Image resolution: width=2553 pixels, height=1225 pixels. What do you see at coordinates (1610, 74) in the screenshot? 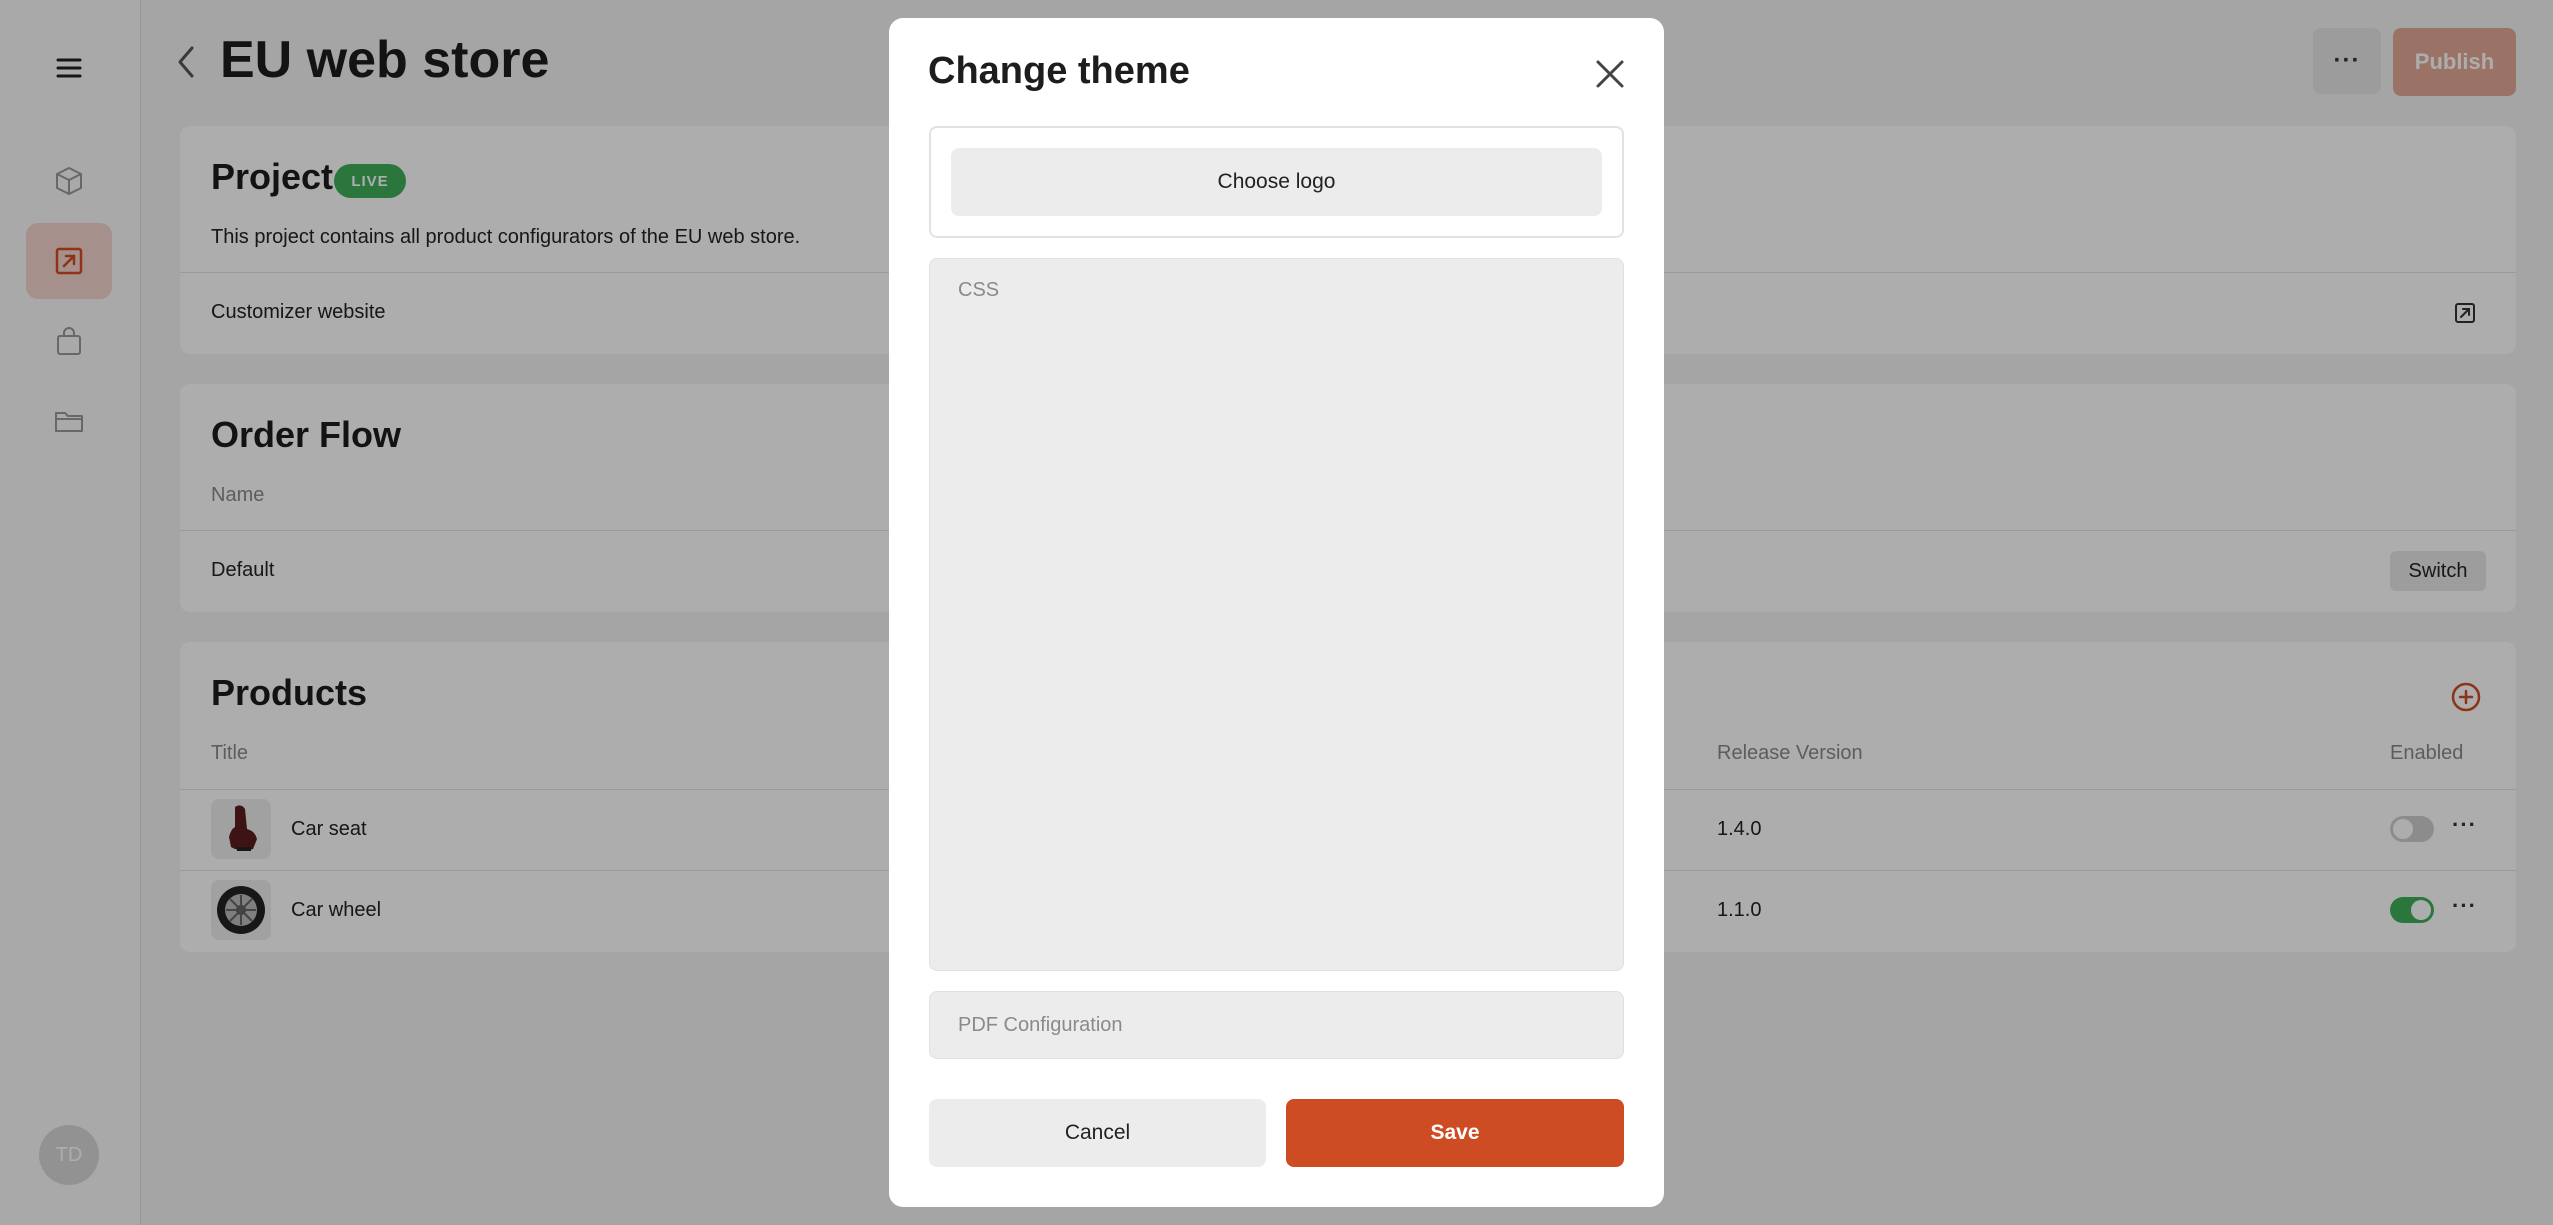
I see `close-icon` at bounding box center [1610, 74].